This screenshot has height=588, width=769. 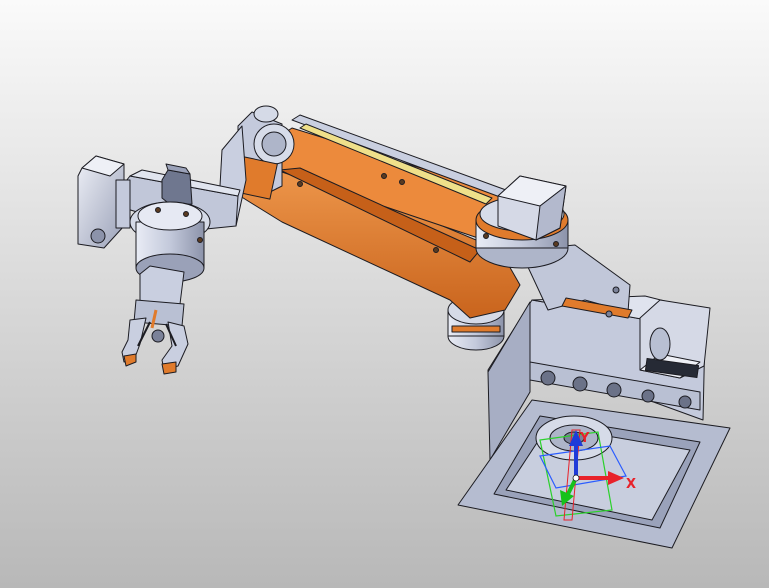 What do you see at coordinates (266, 114) in the screenshot?
I see `elbow-top-cap` at bounding box center [266, 114].